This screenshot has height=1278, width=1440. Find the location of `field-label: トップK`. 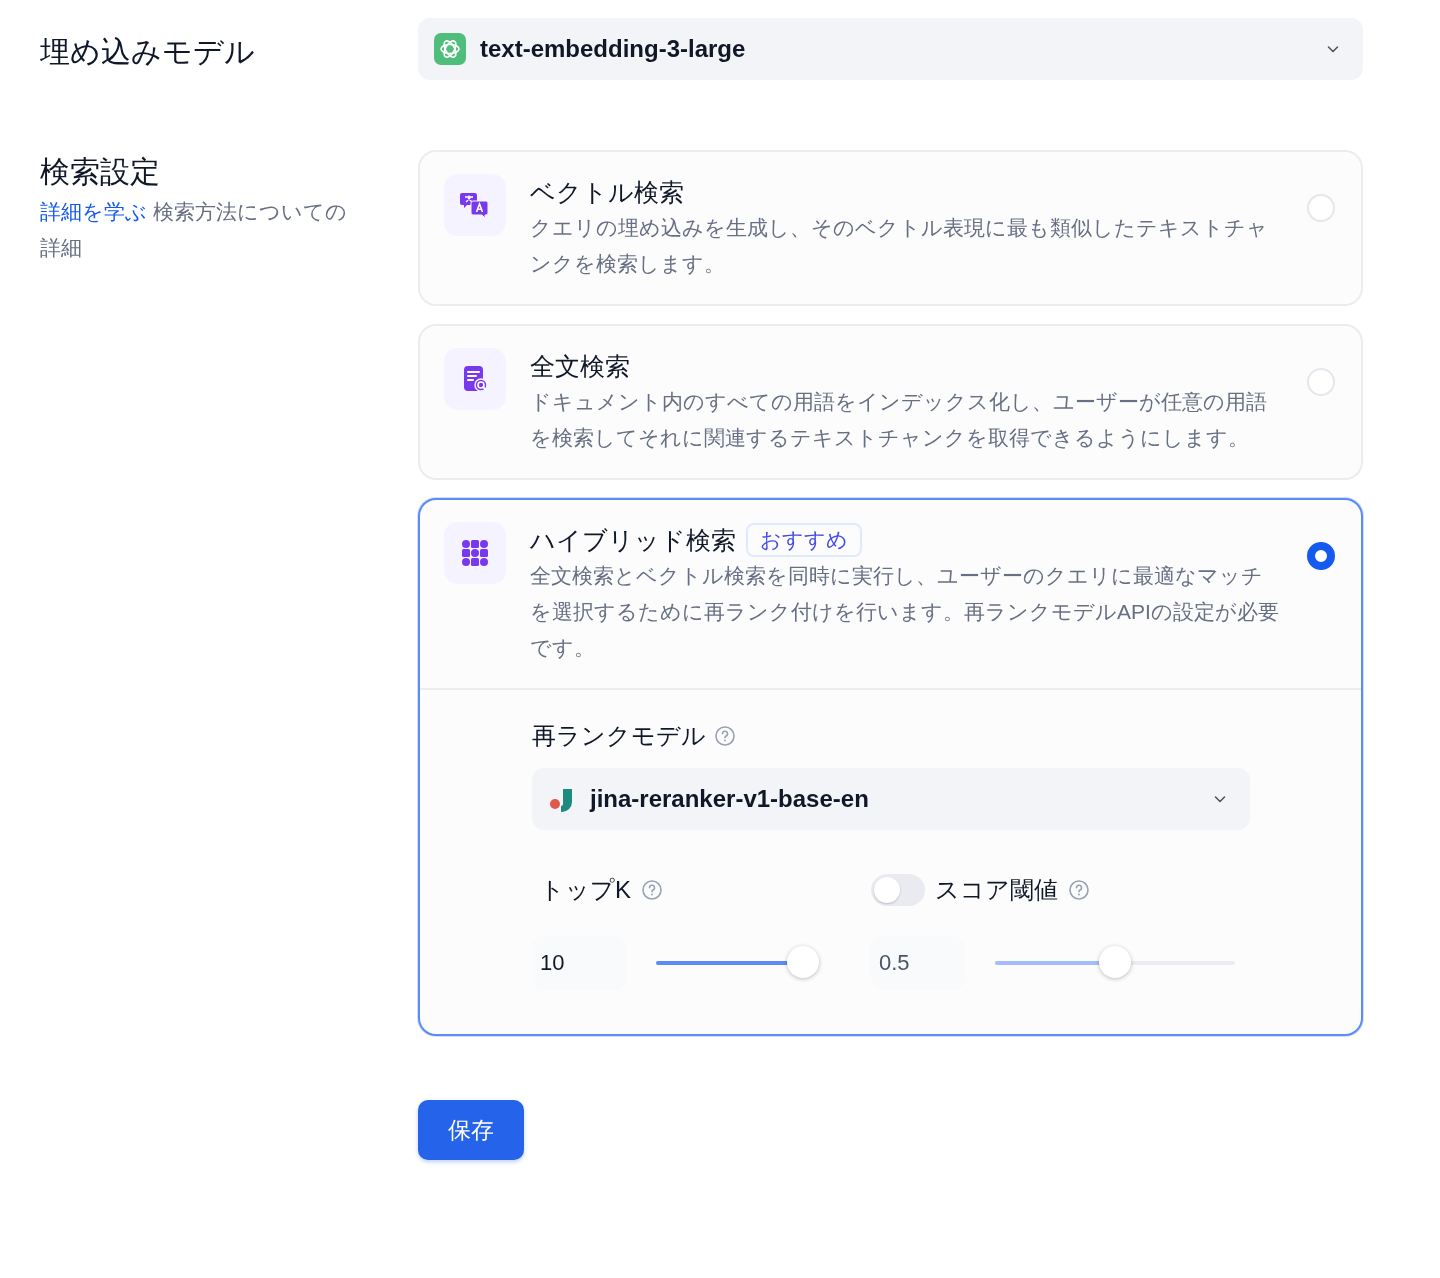

field-label: トップK is located at coordinates (585, 890).